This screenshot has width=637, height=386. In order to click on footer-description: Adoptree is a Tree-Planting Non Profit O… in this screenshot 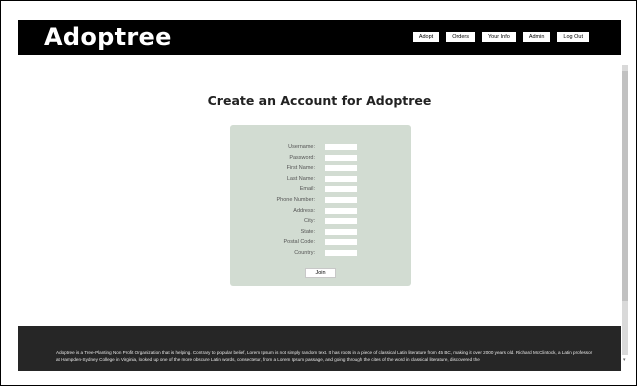, I will do `click(324, 356)`.